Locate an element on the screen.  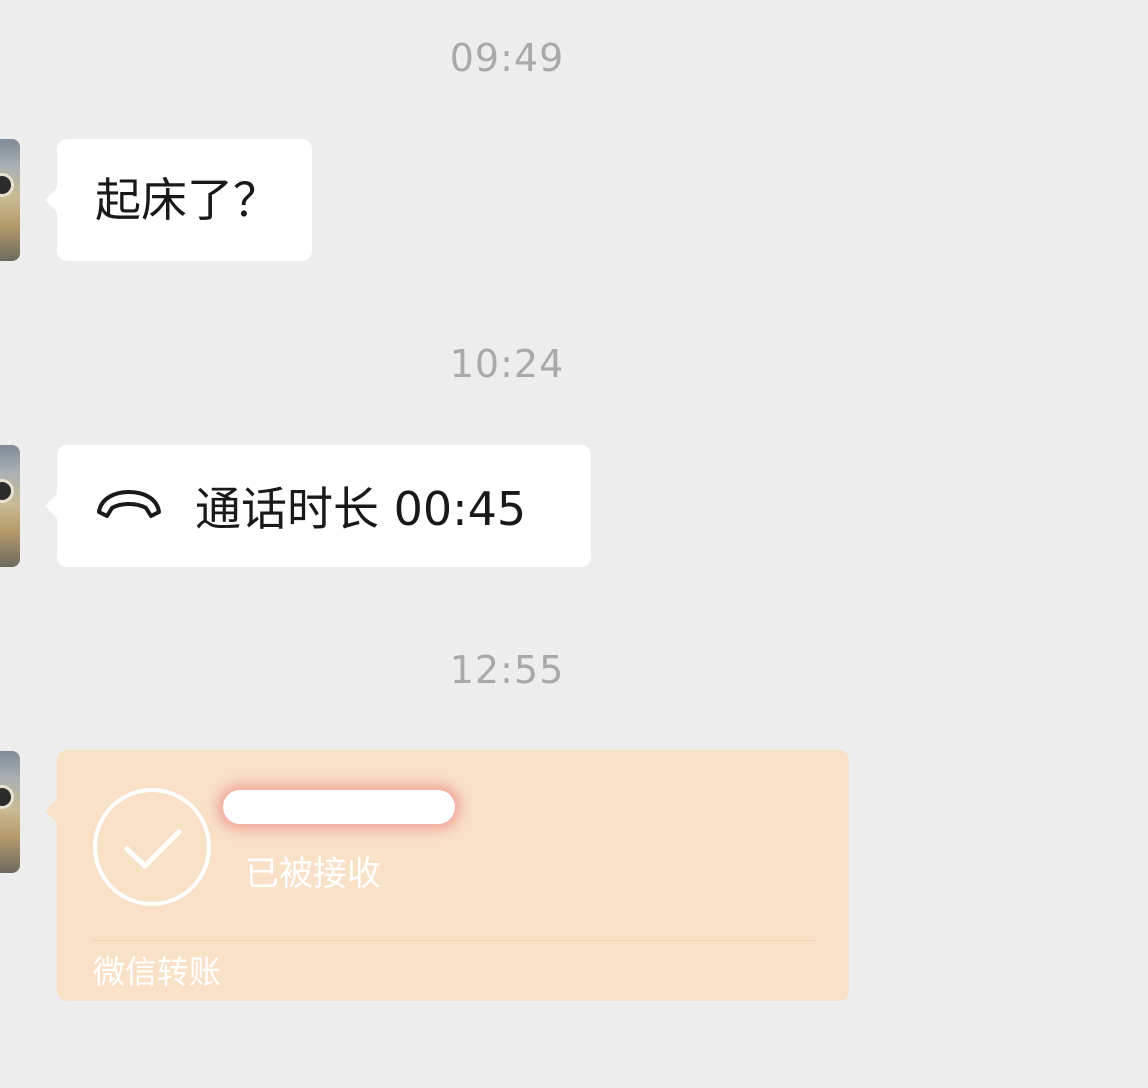
message-text: 起床了？ is located at coordinates (187, 200).